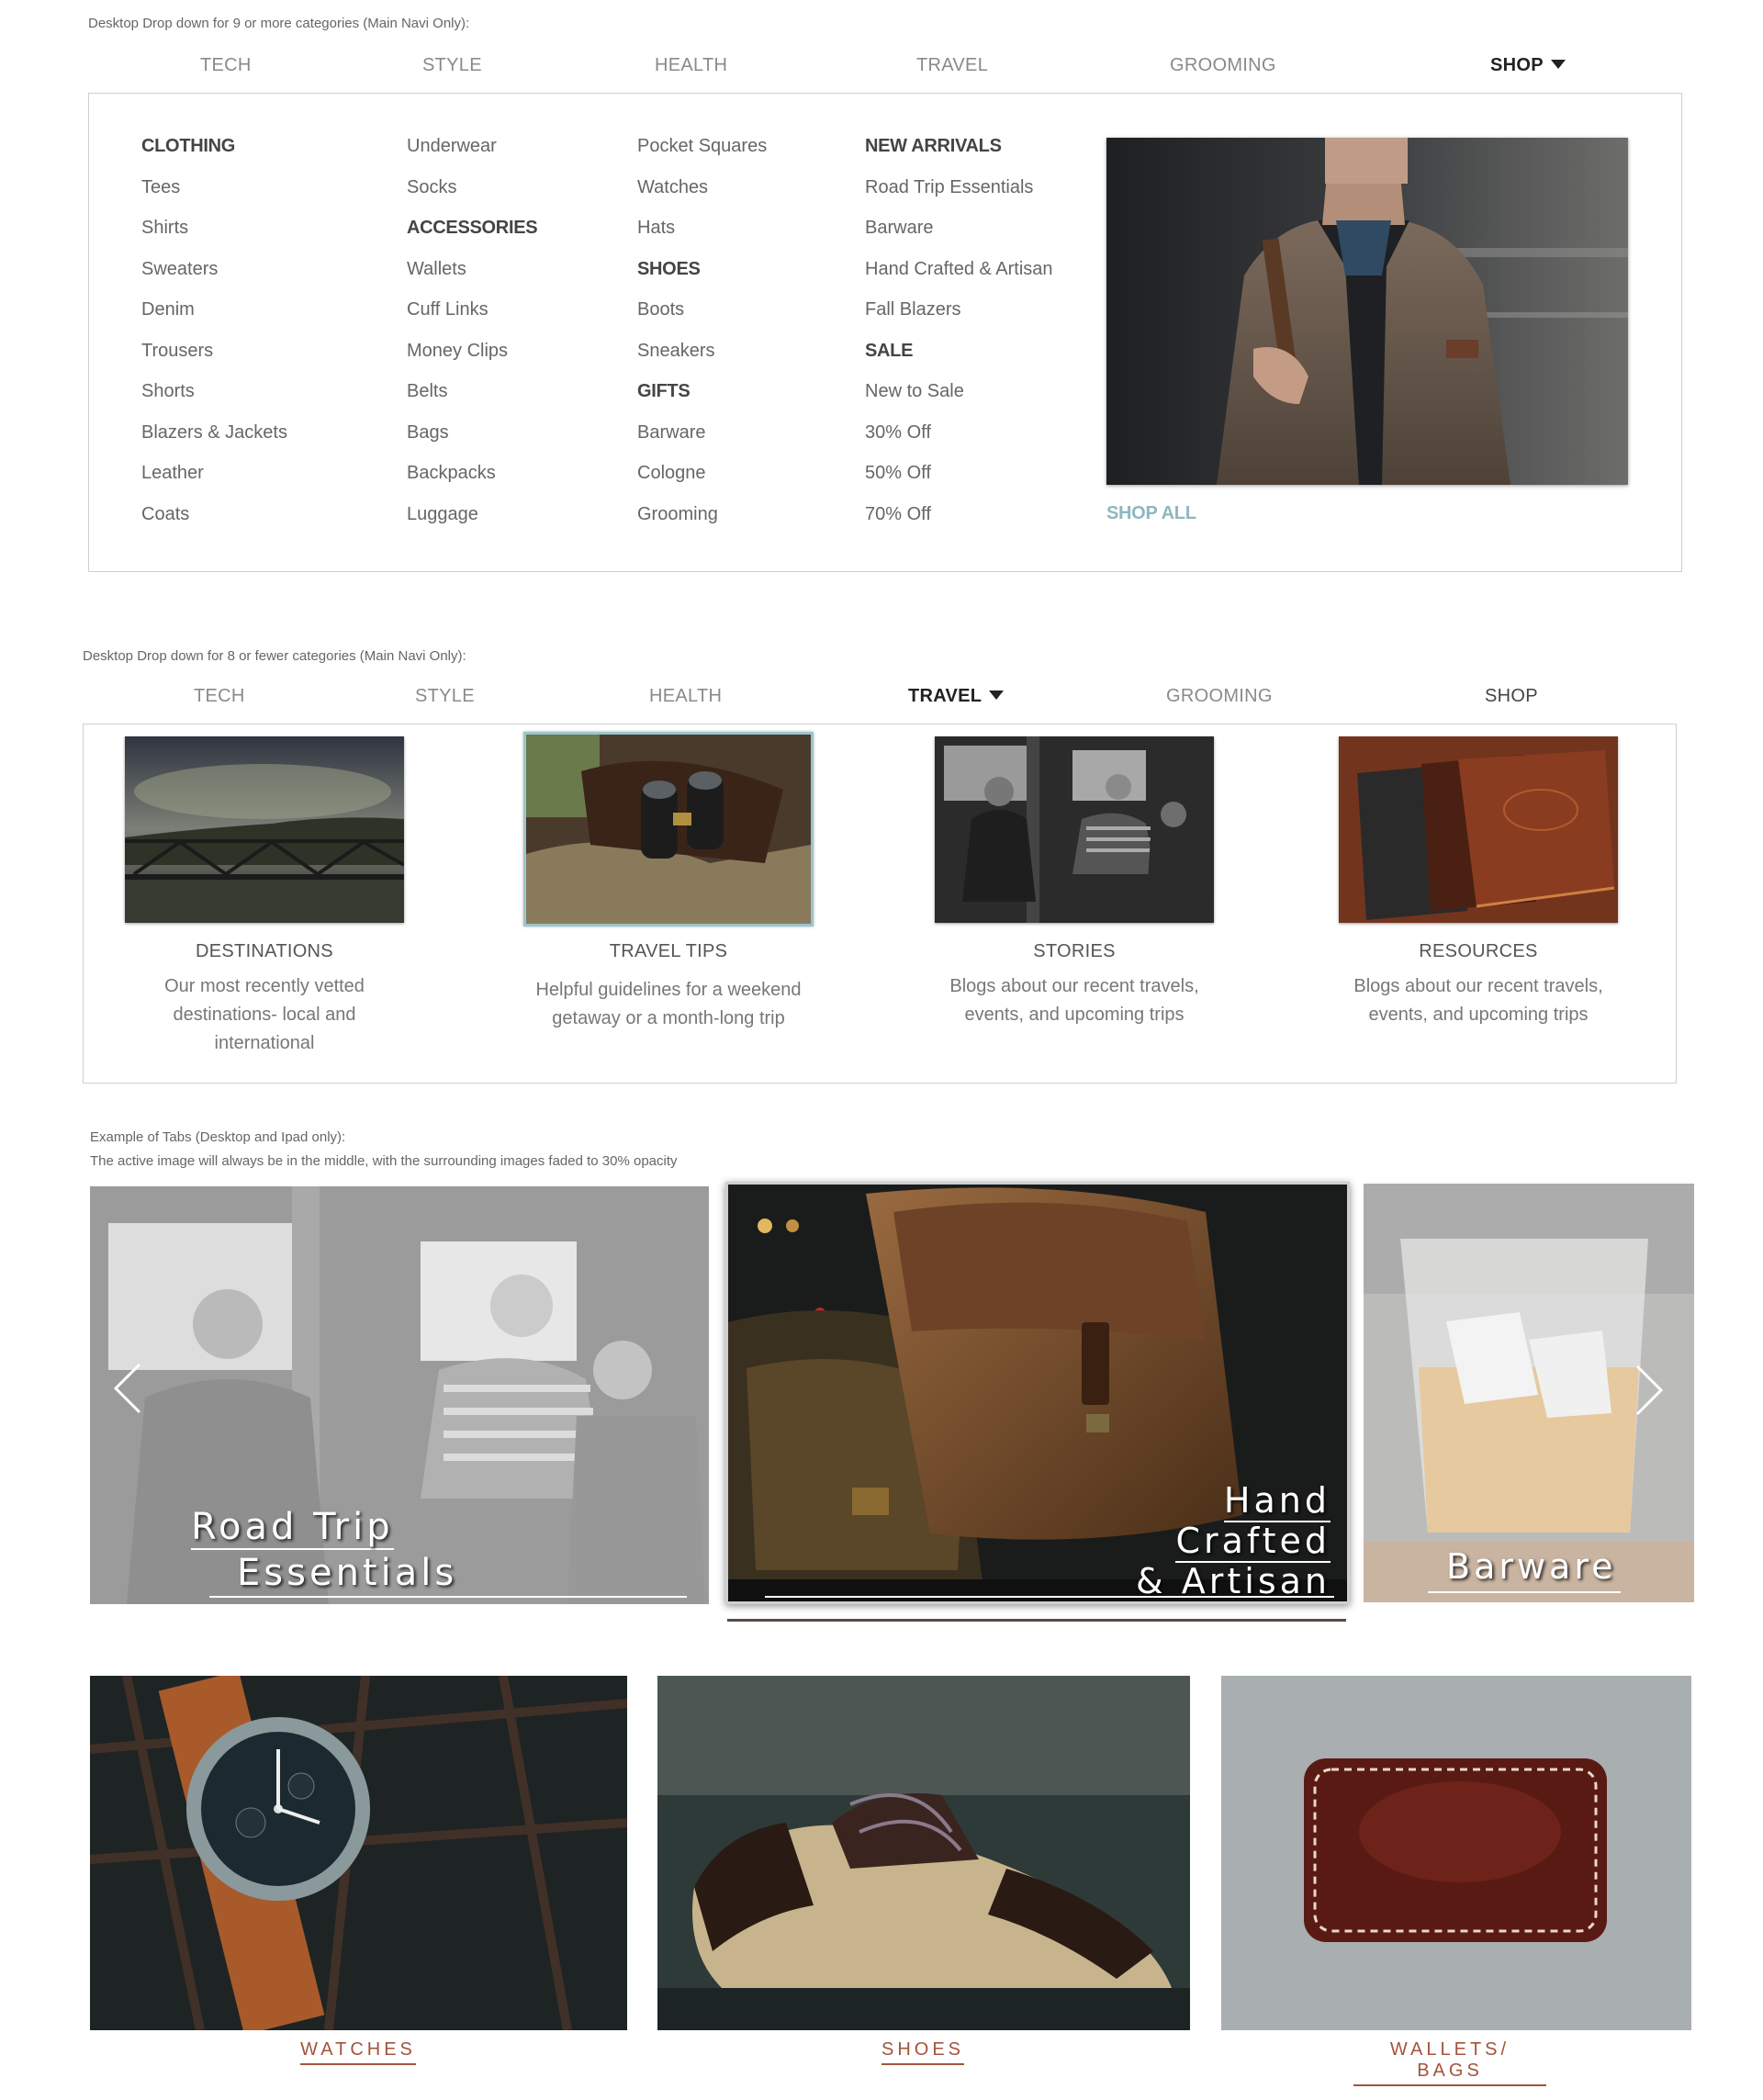 The height and width of the screenshot is (2100, 1763). Describe the element at coordinates (472, 269) in the screenshot. I see `menu-item: Wallets` at that location.